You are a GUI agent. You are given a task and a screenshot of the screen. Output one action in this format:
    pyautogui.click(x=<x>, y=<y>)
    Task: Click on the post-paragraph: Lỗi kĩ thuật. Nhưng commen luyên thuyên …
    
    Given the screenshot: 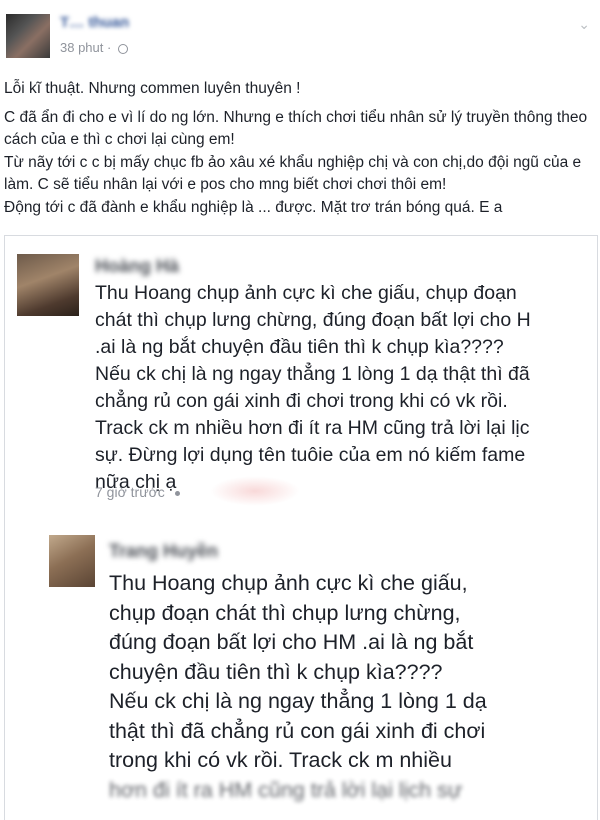 What is the action you would take?
    pyautogui.click(x=152, y=88)
    